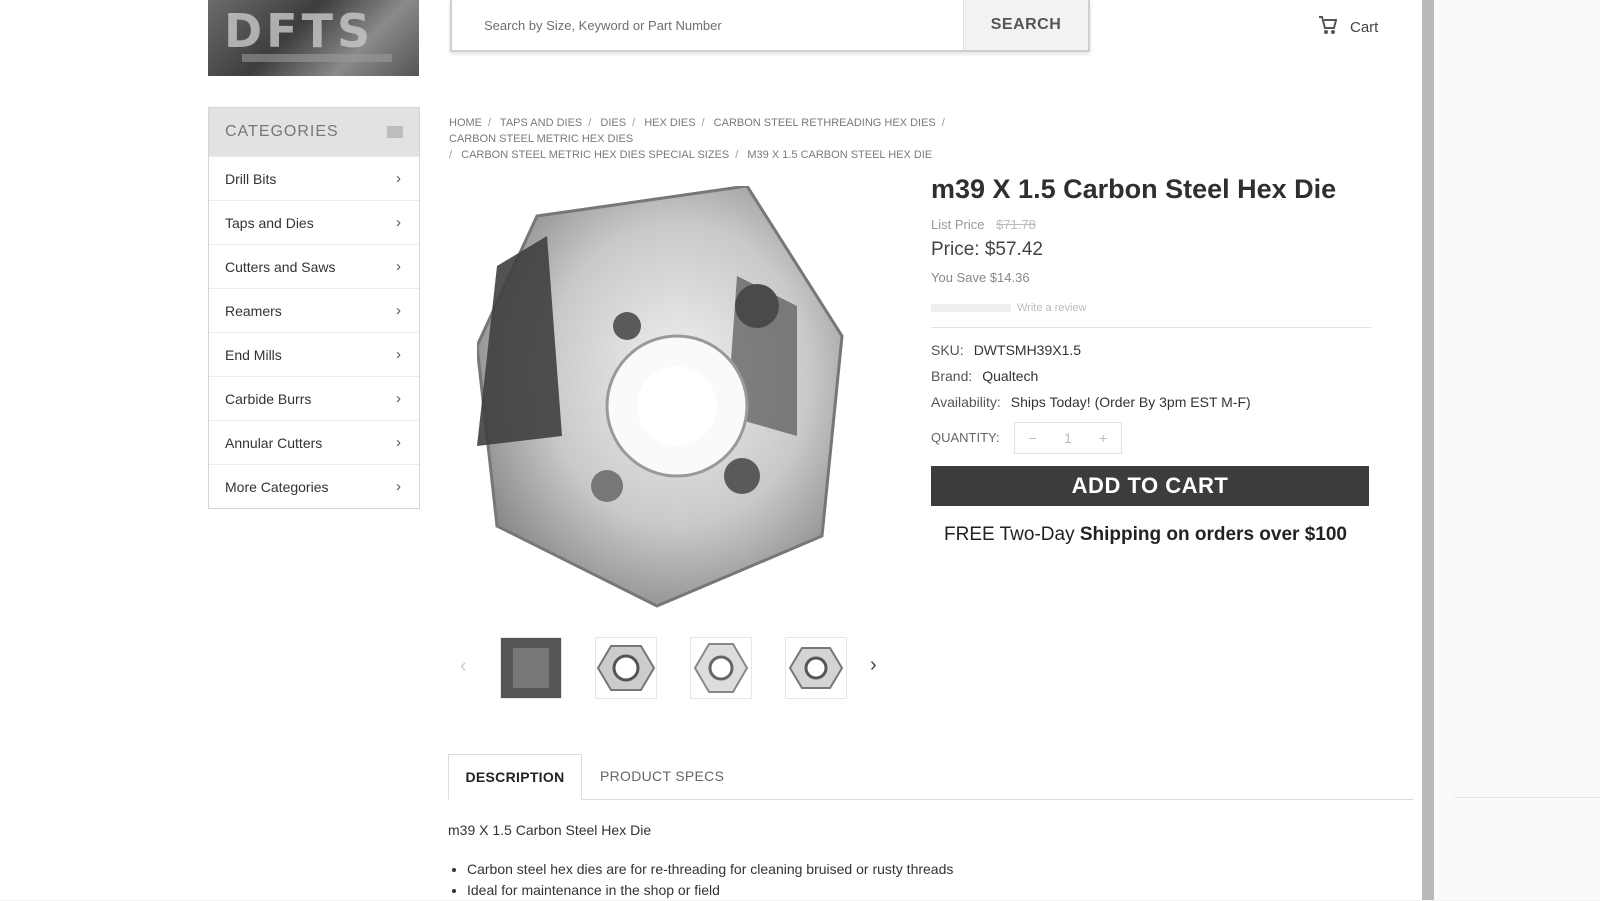  I want to click on list-price: List Price $71.78, so click(983, 224).